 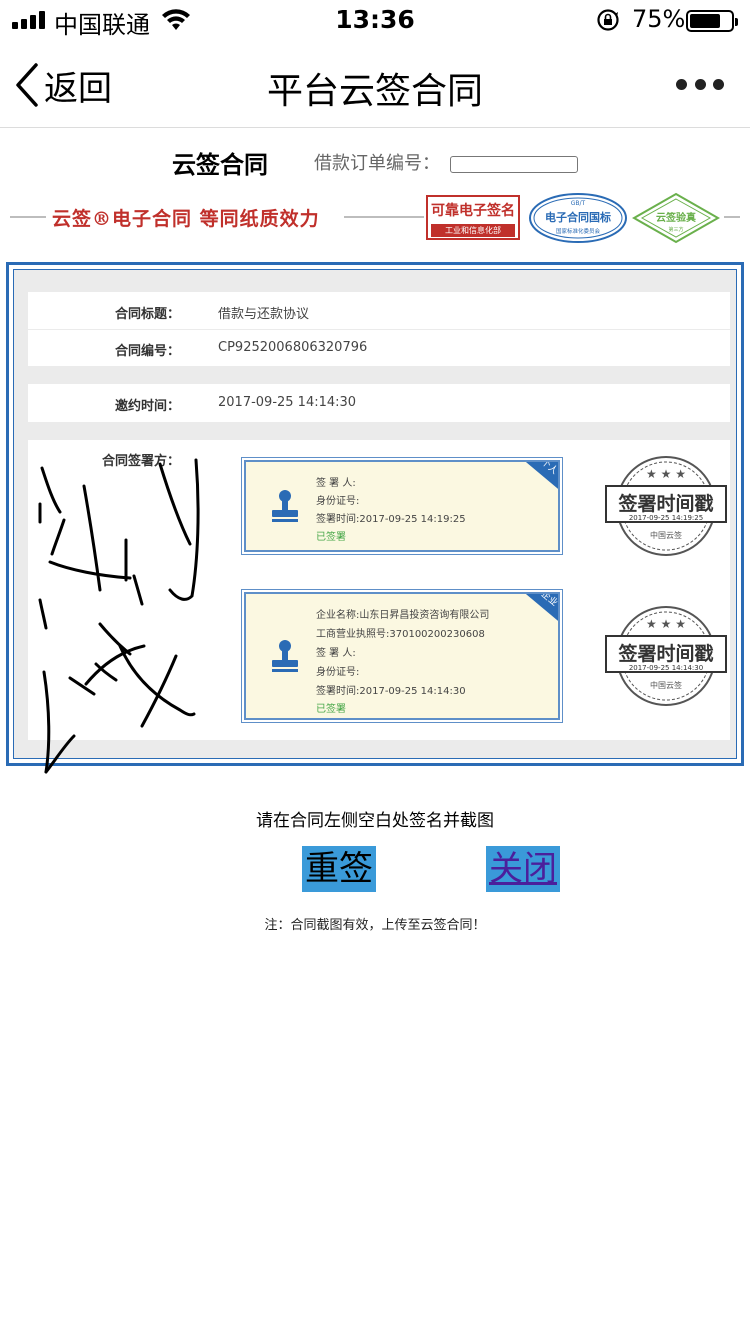 What do you see at coordinates (220, 165) in the screenshot?
I see `contract-name: 云签合同` at bounding box center [220, 165].